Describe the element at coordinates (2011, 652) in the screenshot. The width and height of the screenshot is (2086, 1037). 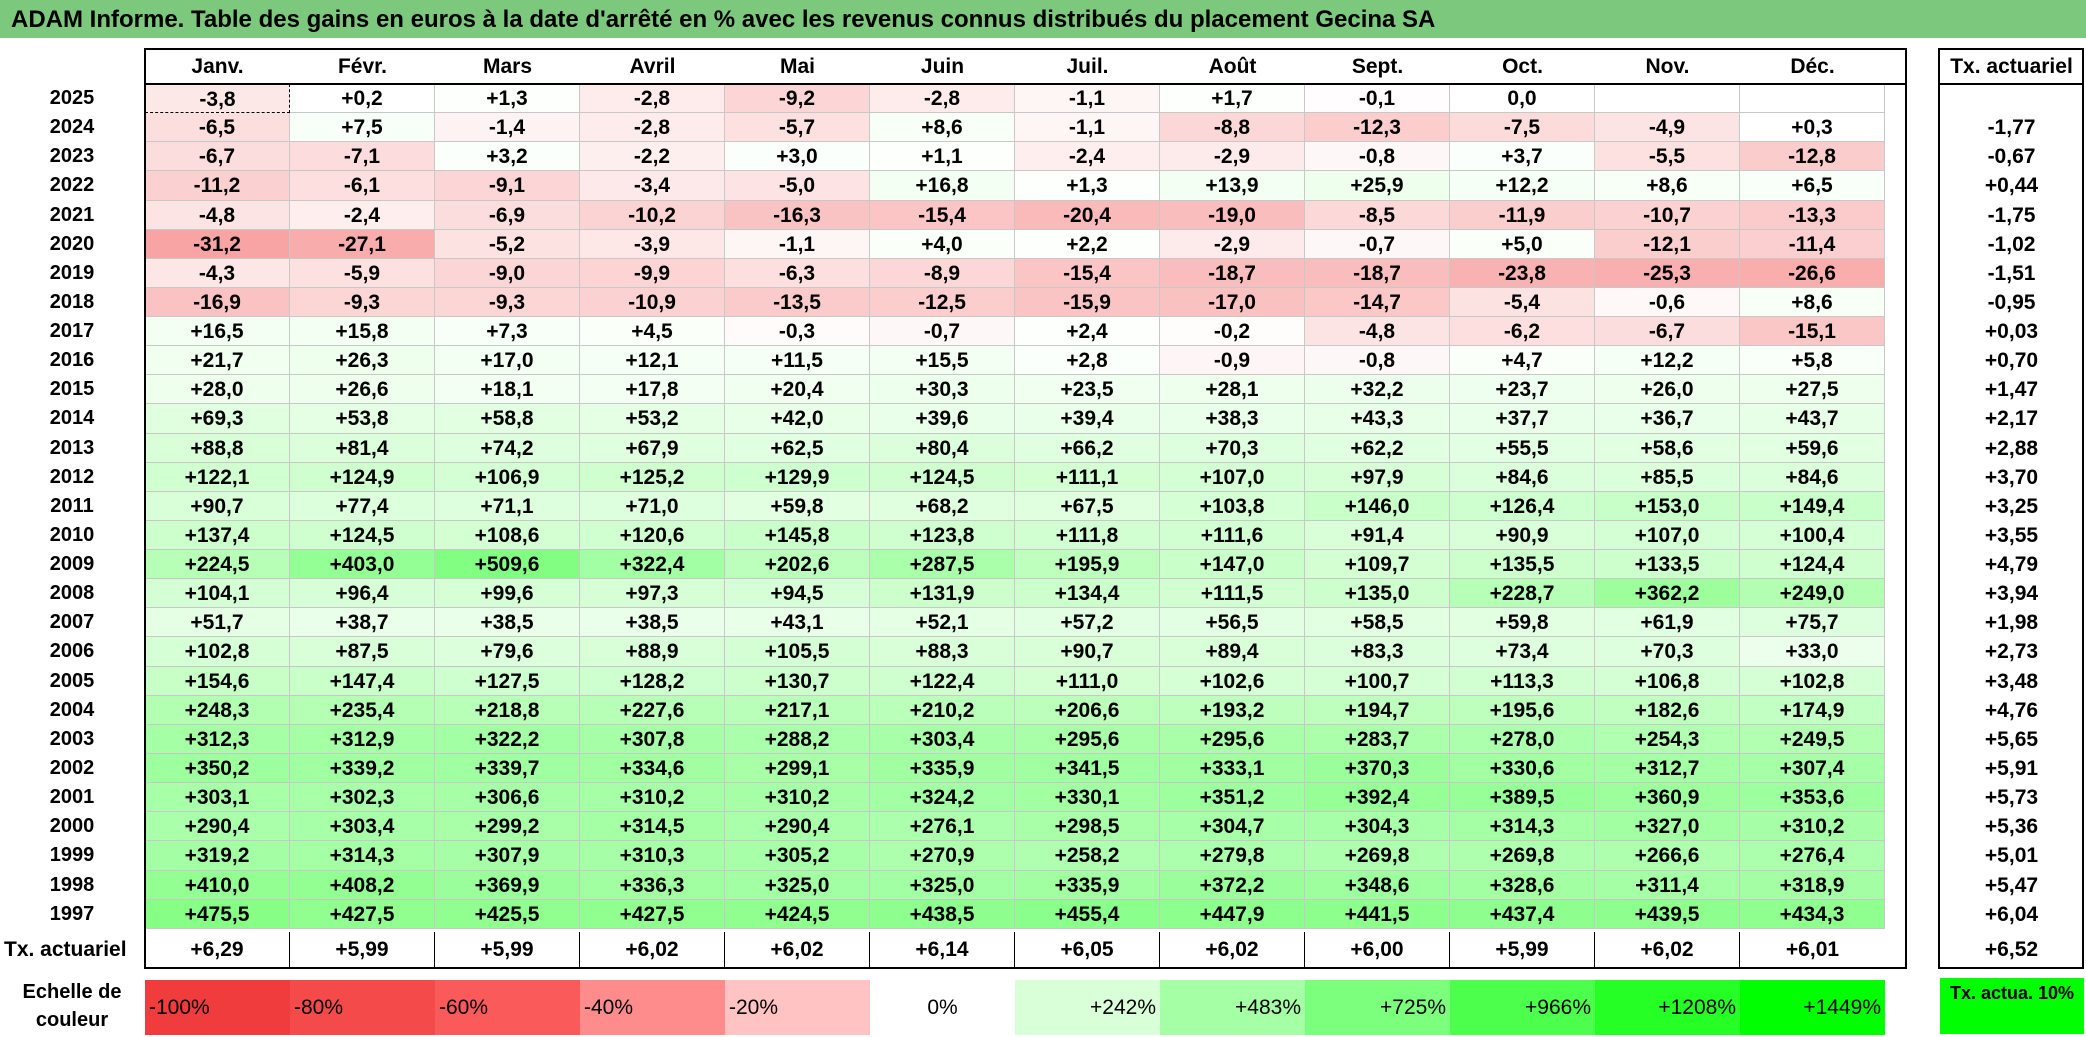
I see `annual-rate-cell: +2,73` at that location.